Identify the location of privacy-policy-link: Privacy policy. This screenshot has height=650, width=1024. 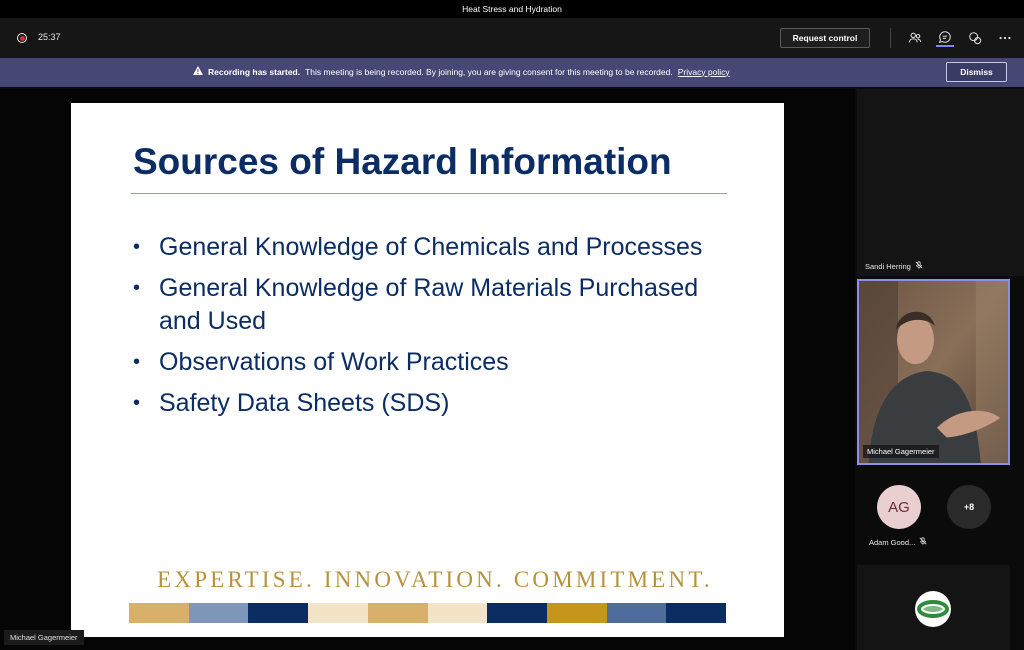
(704, 72).